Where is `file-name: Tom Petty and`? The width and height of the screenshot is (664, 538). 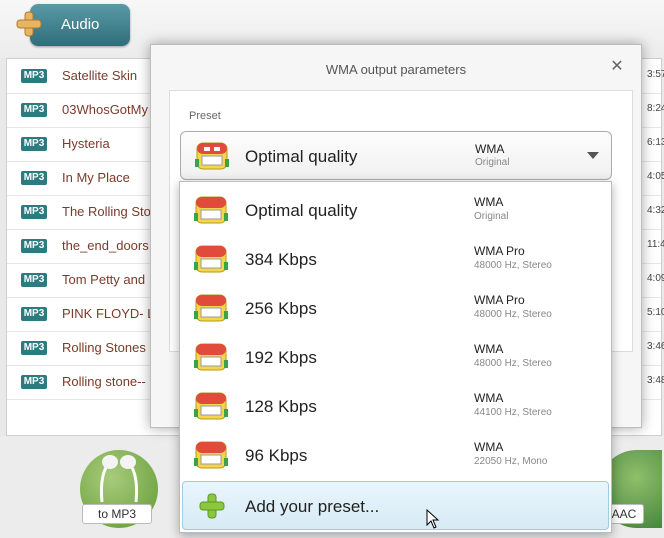 file-name: Tom Petty and is located at coordinates (104, 279).